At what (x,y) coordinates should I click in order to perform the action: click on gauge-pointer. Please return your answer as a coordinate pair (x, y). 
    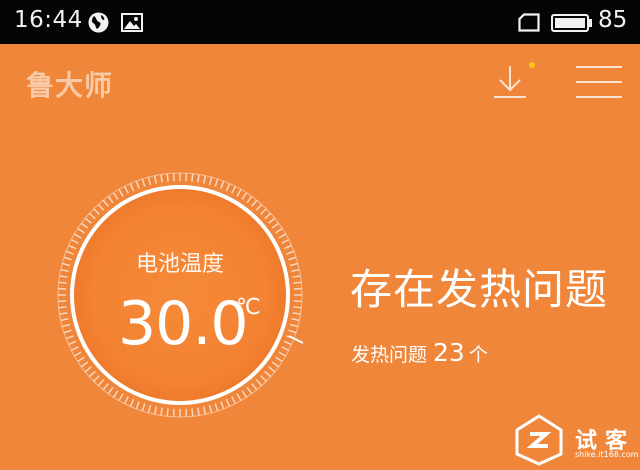
    Looking at the image, I should click on (296, 339).